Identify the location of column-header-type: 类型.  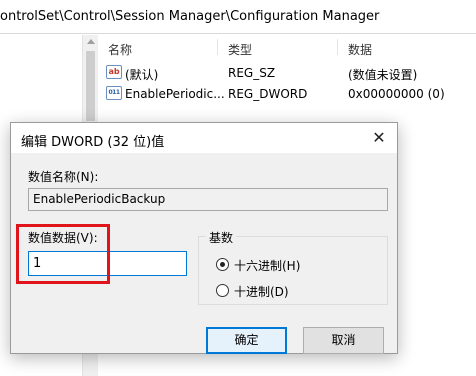
(240, 49).